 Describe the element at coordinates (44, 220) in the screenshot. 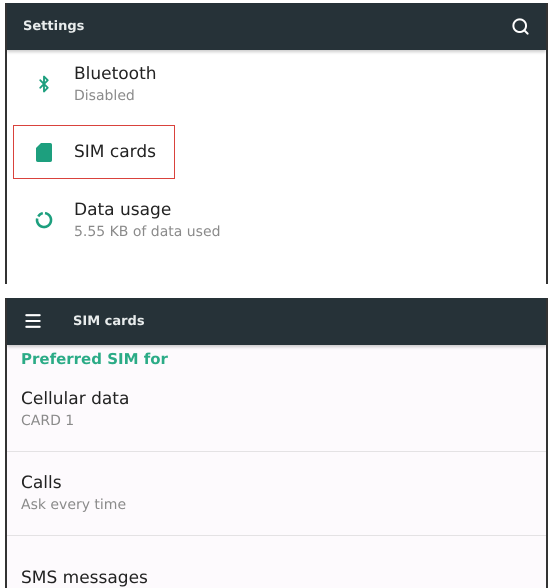

I see `data-usage-icon` at that location.